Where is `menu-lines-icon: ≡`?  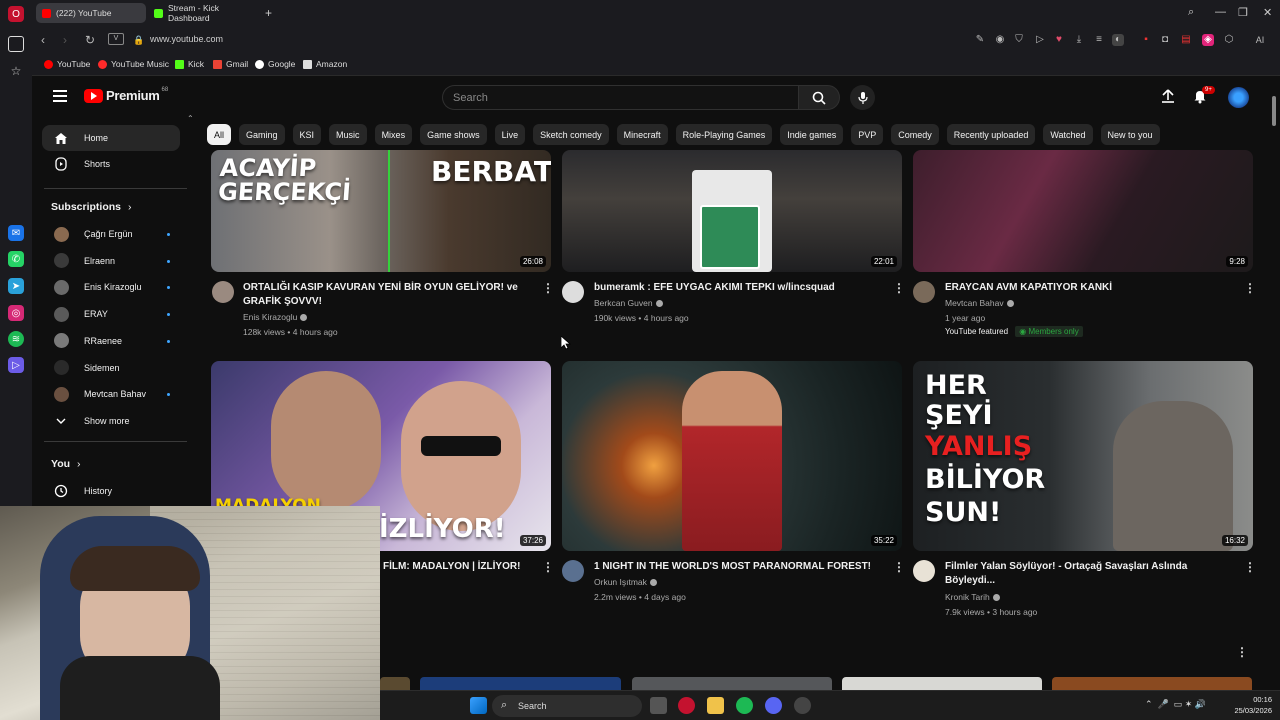 menu-lines-icon: ≡ is located at coordinates (1099, 40).